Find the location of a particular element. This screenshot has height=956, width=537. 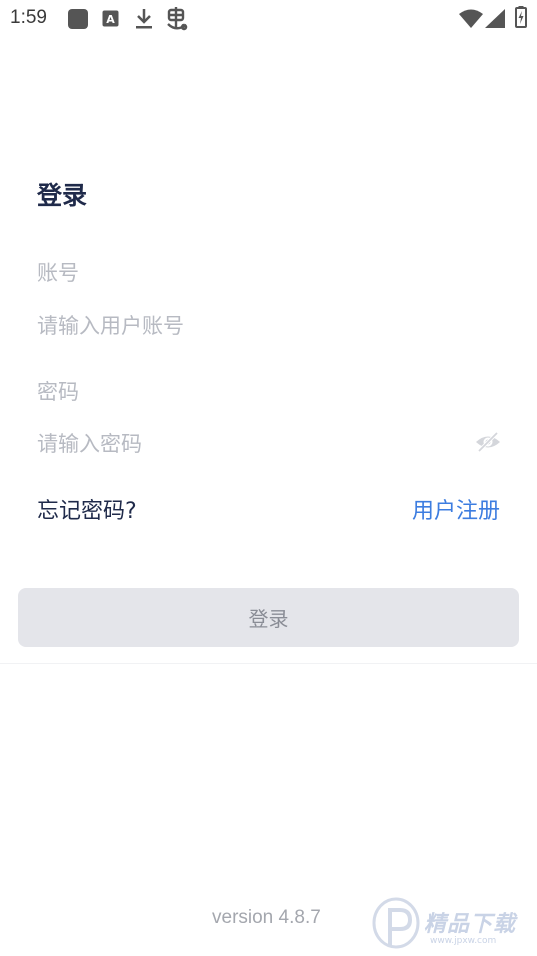

text-a-icon: A is located at coordinates (110, 20).